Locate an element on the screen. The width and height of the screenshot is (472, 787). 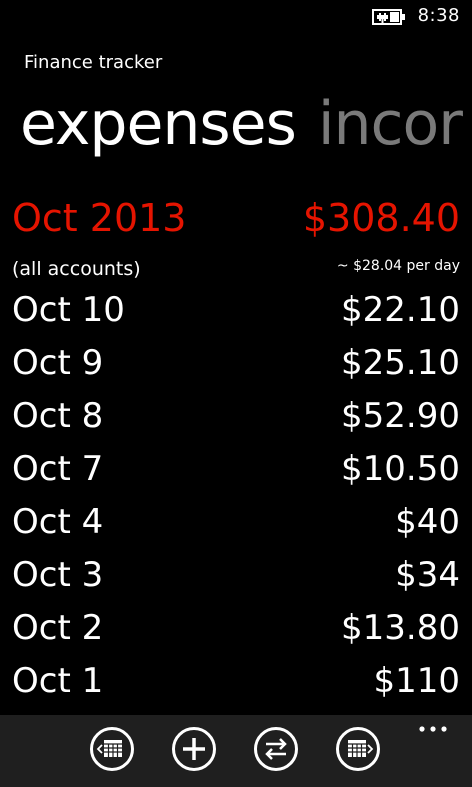
calendar-previous-icon is located at coordinates (109, 748).